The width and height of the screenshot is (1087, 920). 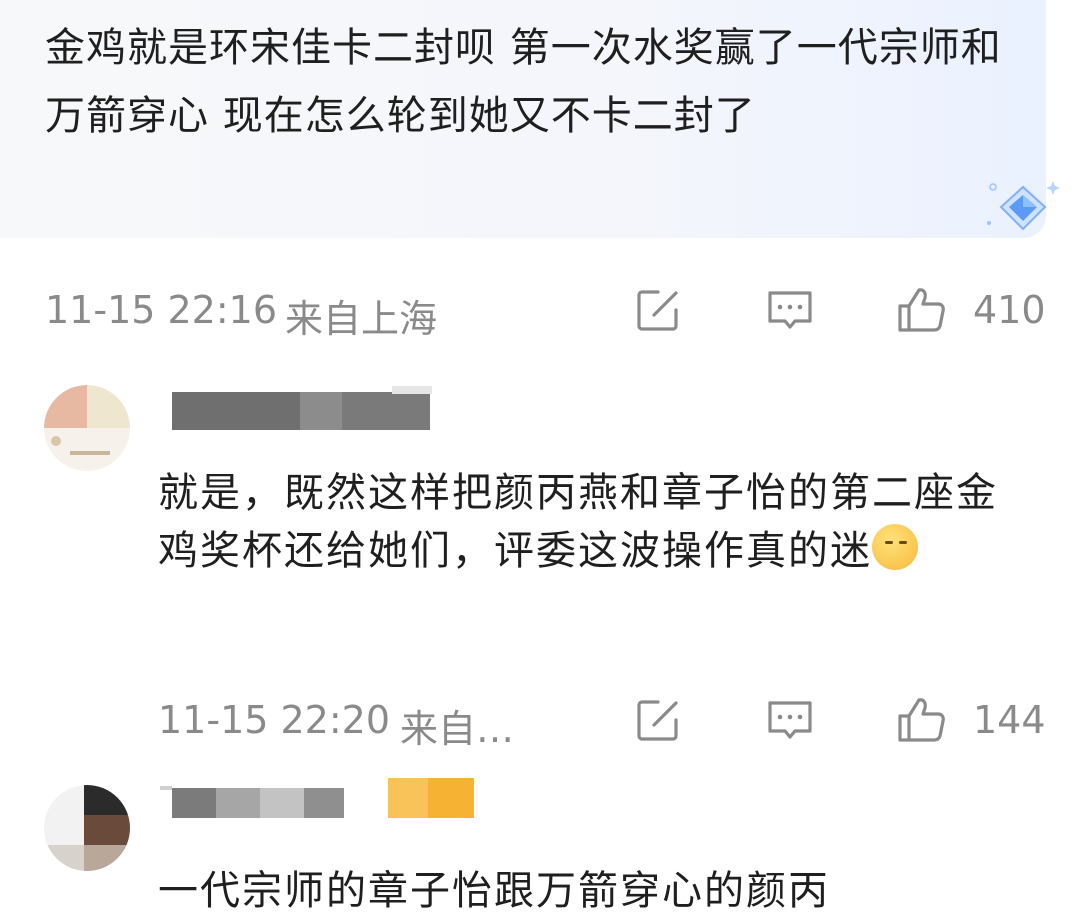 What do you see at coordinates (274, 720) in the screenshot?
I see `comment-time: 11-15 22:20` at bounding box center [274, 720].